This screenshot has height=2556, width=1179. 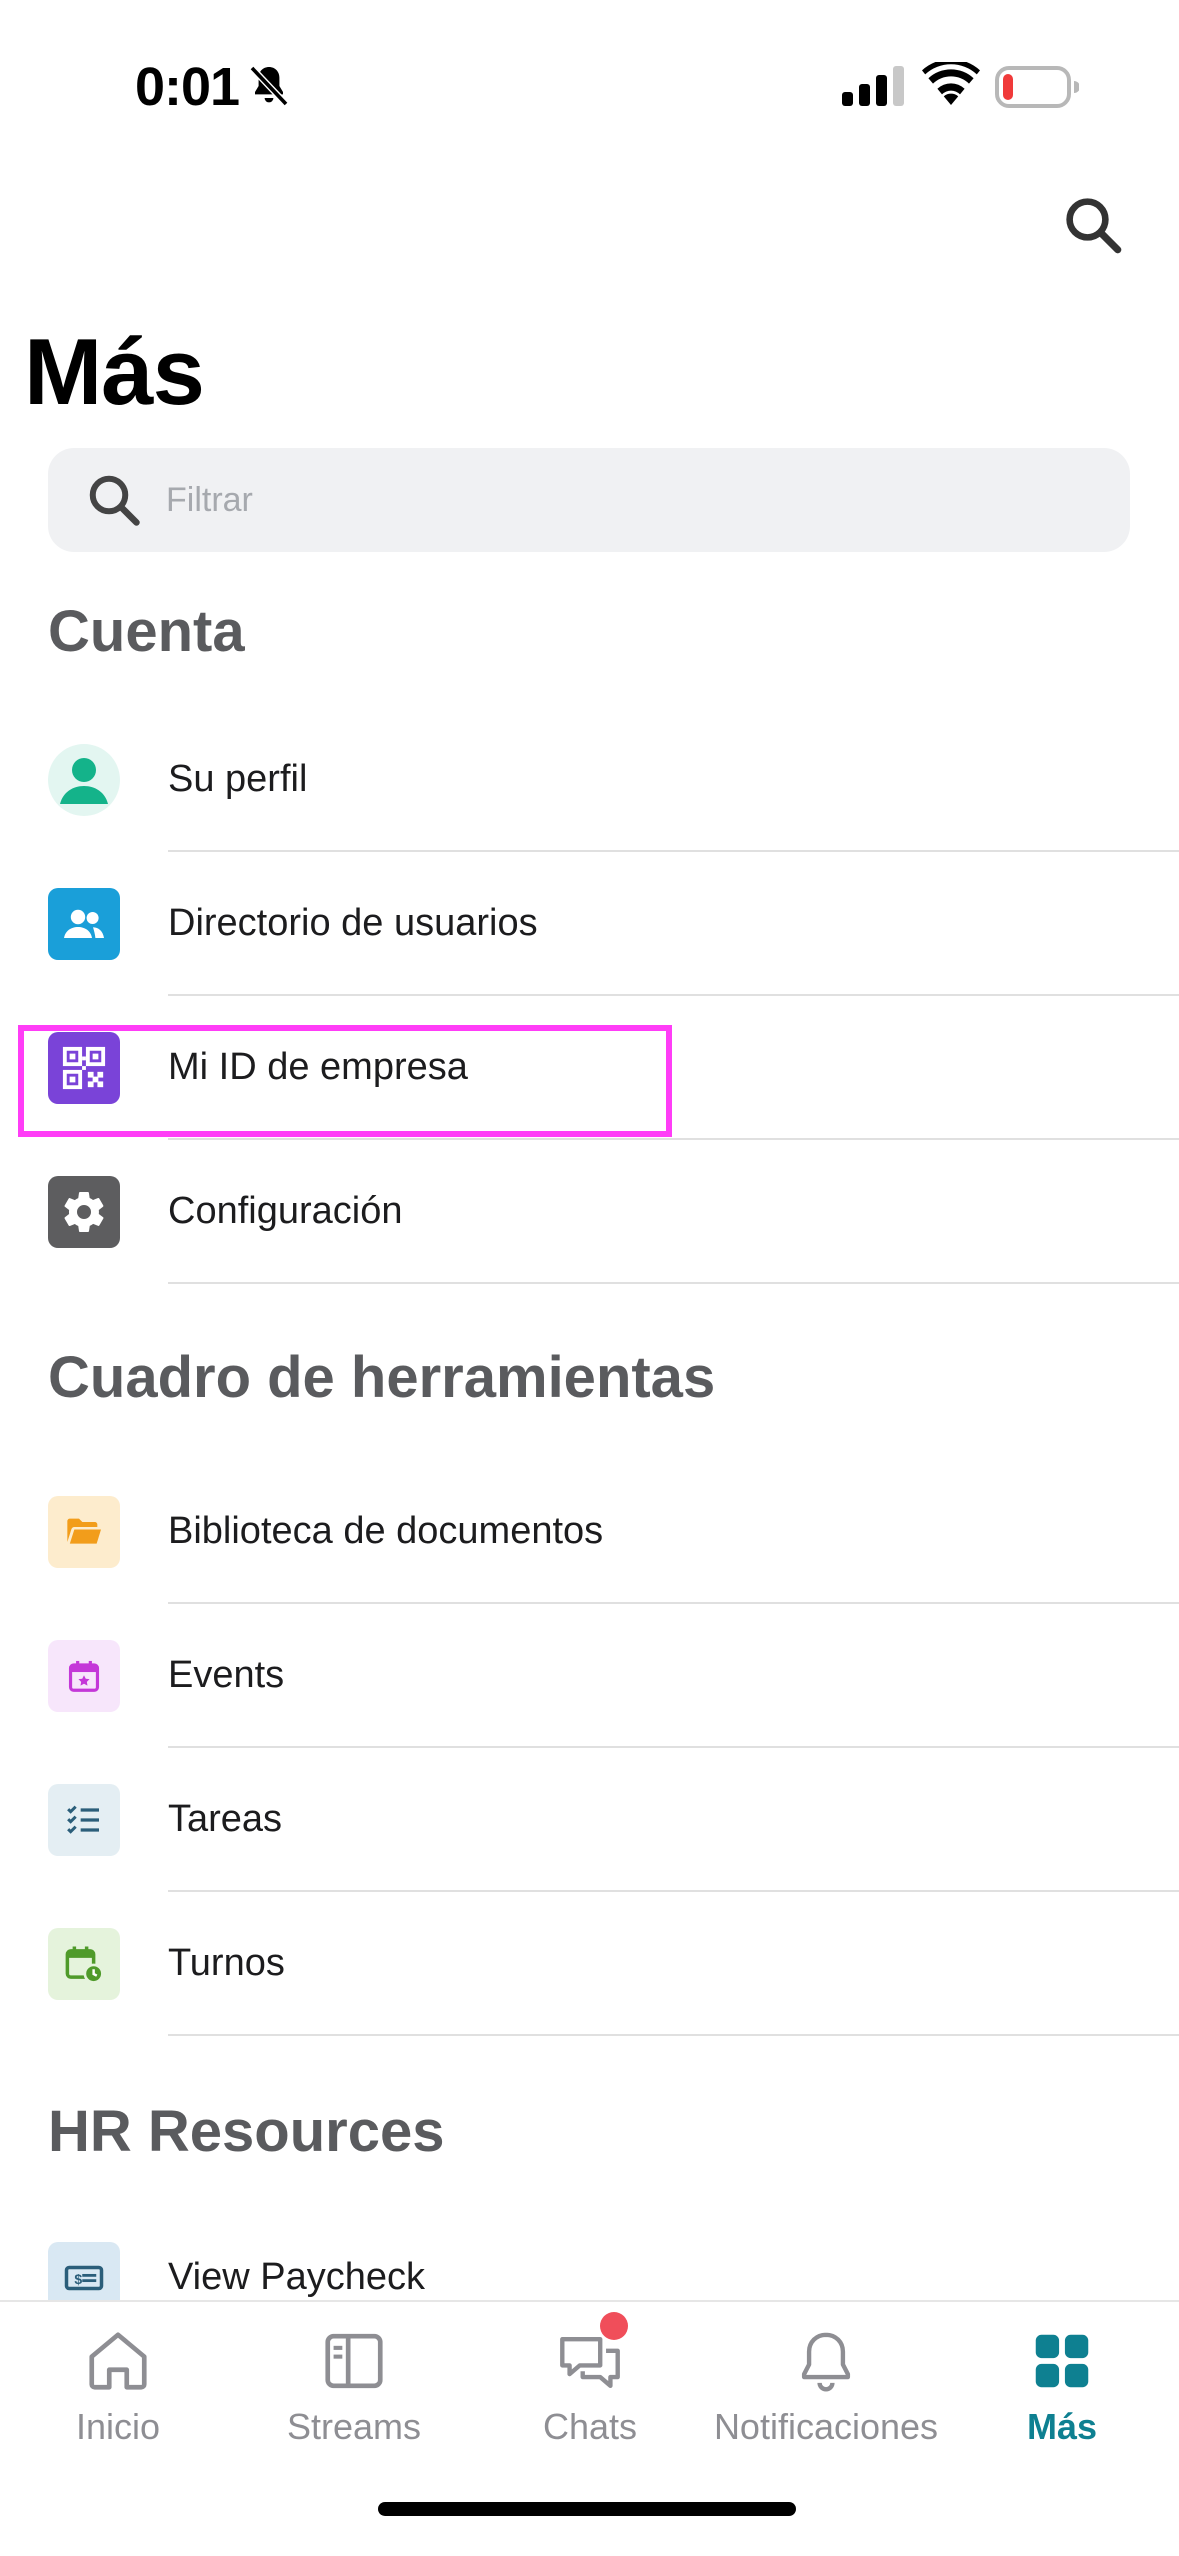 I want to click on wifi-icon, so click(x=951, y=83).